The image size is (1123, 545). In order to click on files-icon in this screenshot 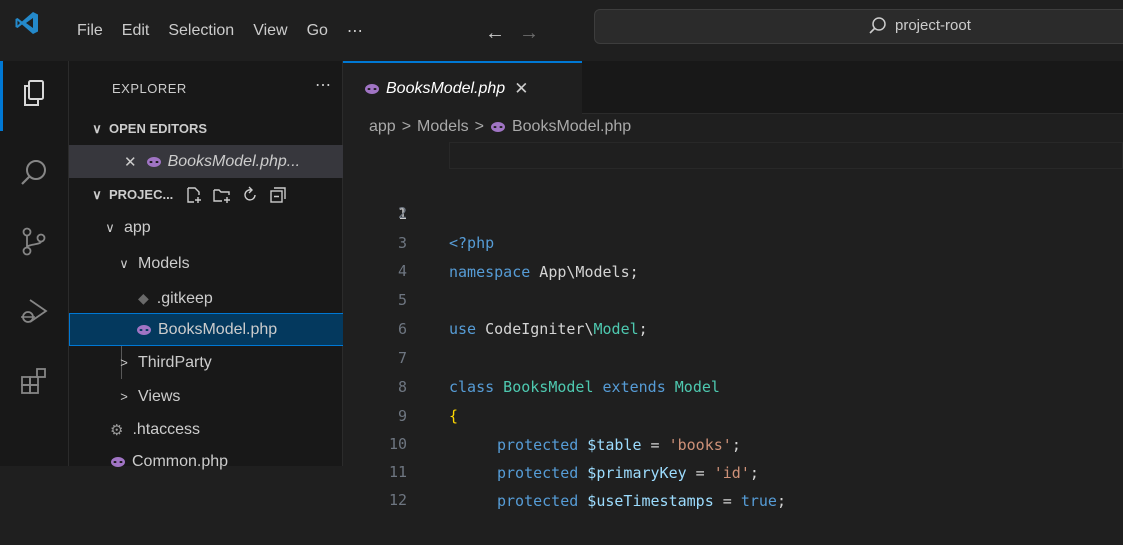, I will do `click(34, 93)`.